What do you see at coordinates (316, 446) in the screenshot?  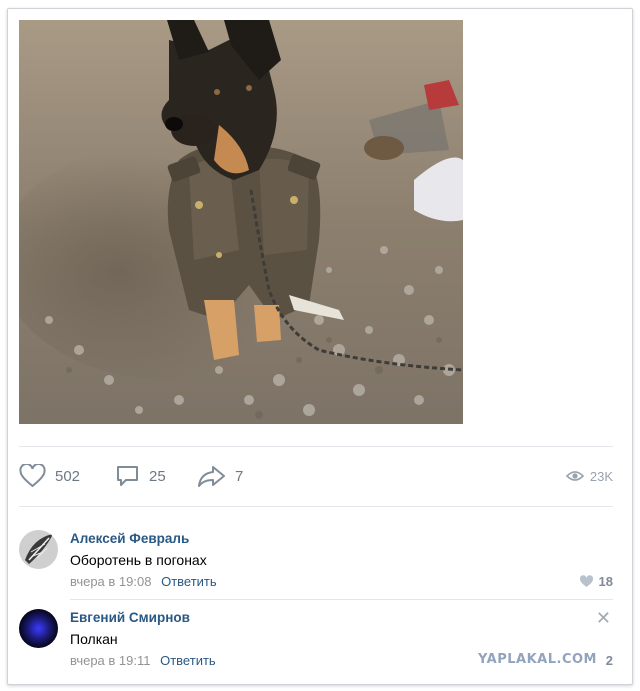 I see `photo-divider` at bounding box center [316, 446].